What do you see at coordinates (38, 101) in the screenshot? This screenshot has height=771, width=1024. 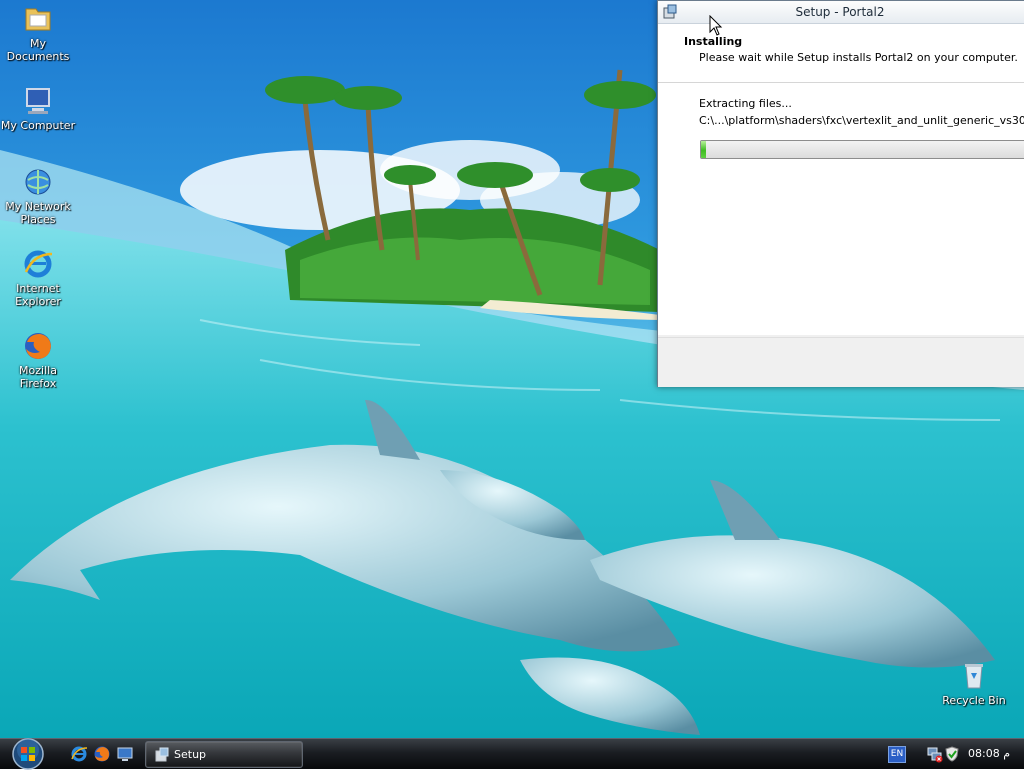 I see `computer-icon` at bounding box center [38, 101].